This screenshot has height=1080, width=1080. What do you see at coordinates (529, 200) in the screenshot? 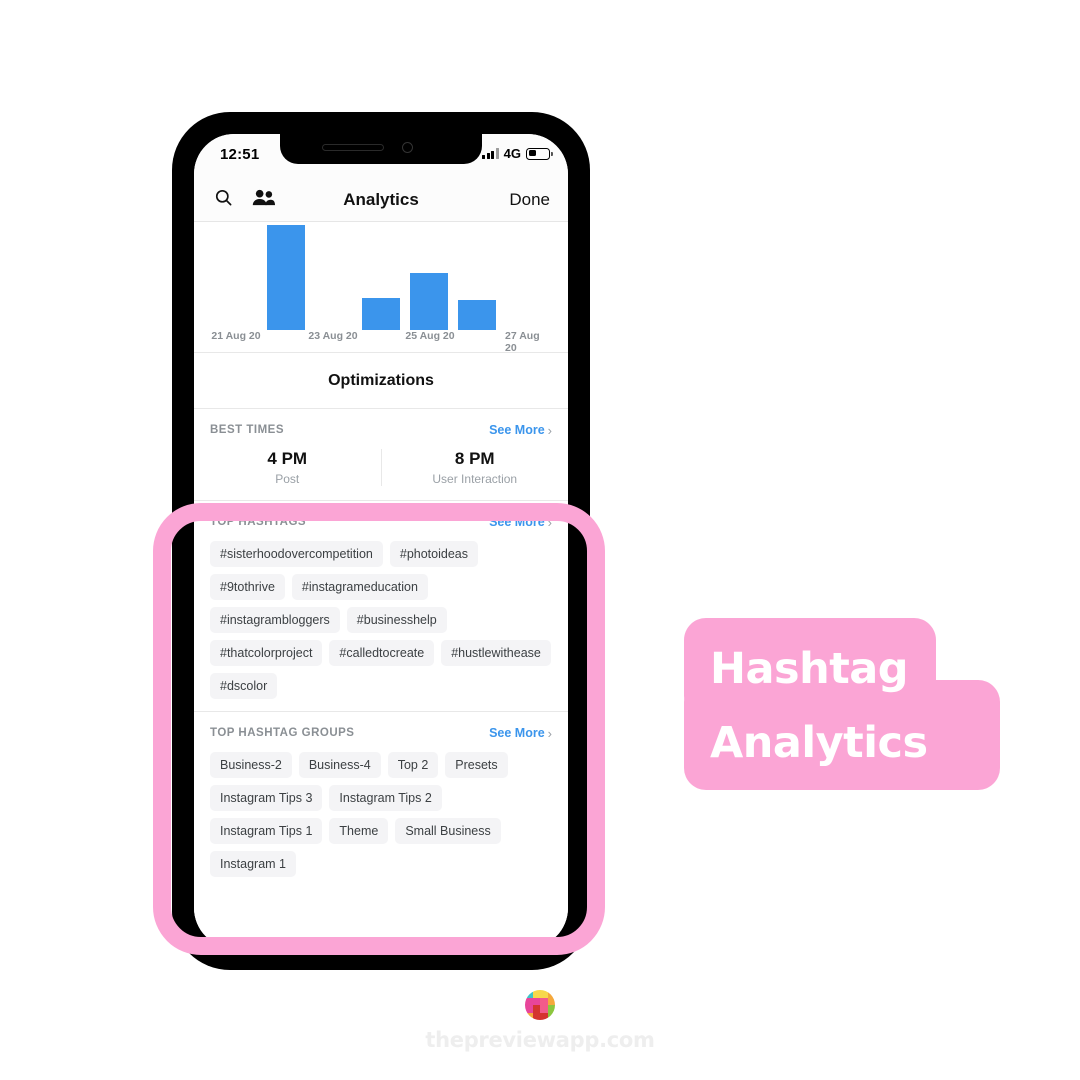
I see `done-button: Done` at bounding box center [529, 200].